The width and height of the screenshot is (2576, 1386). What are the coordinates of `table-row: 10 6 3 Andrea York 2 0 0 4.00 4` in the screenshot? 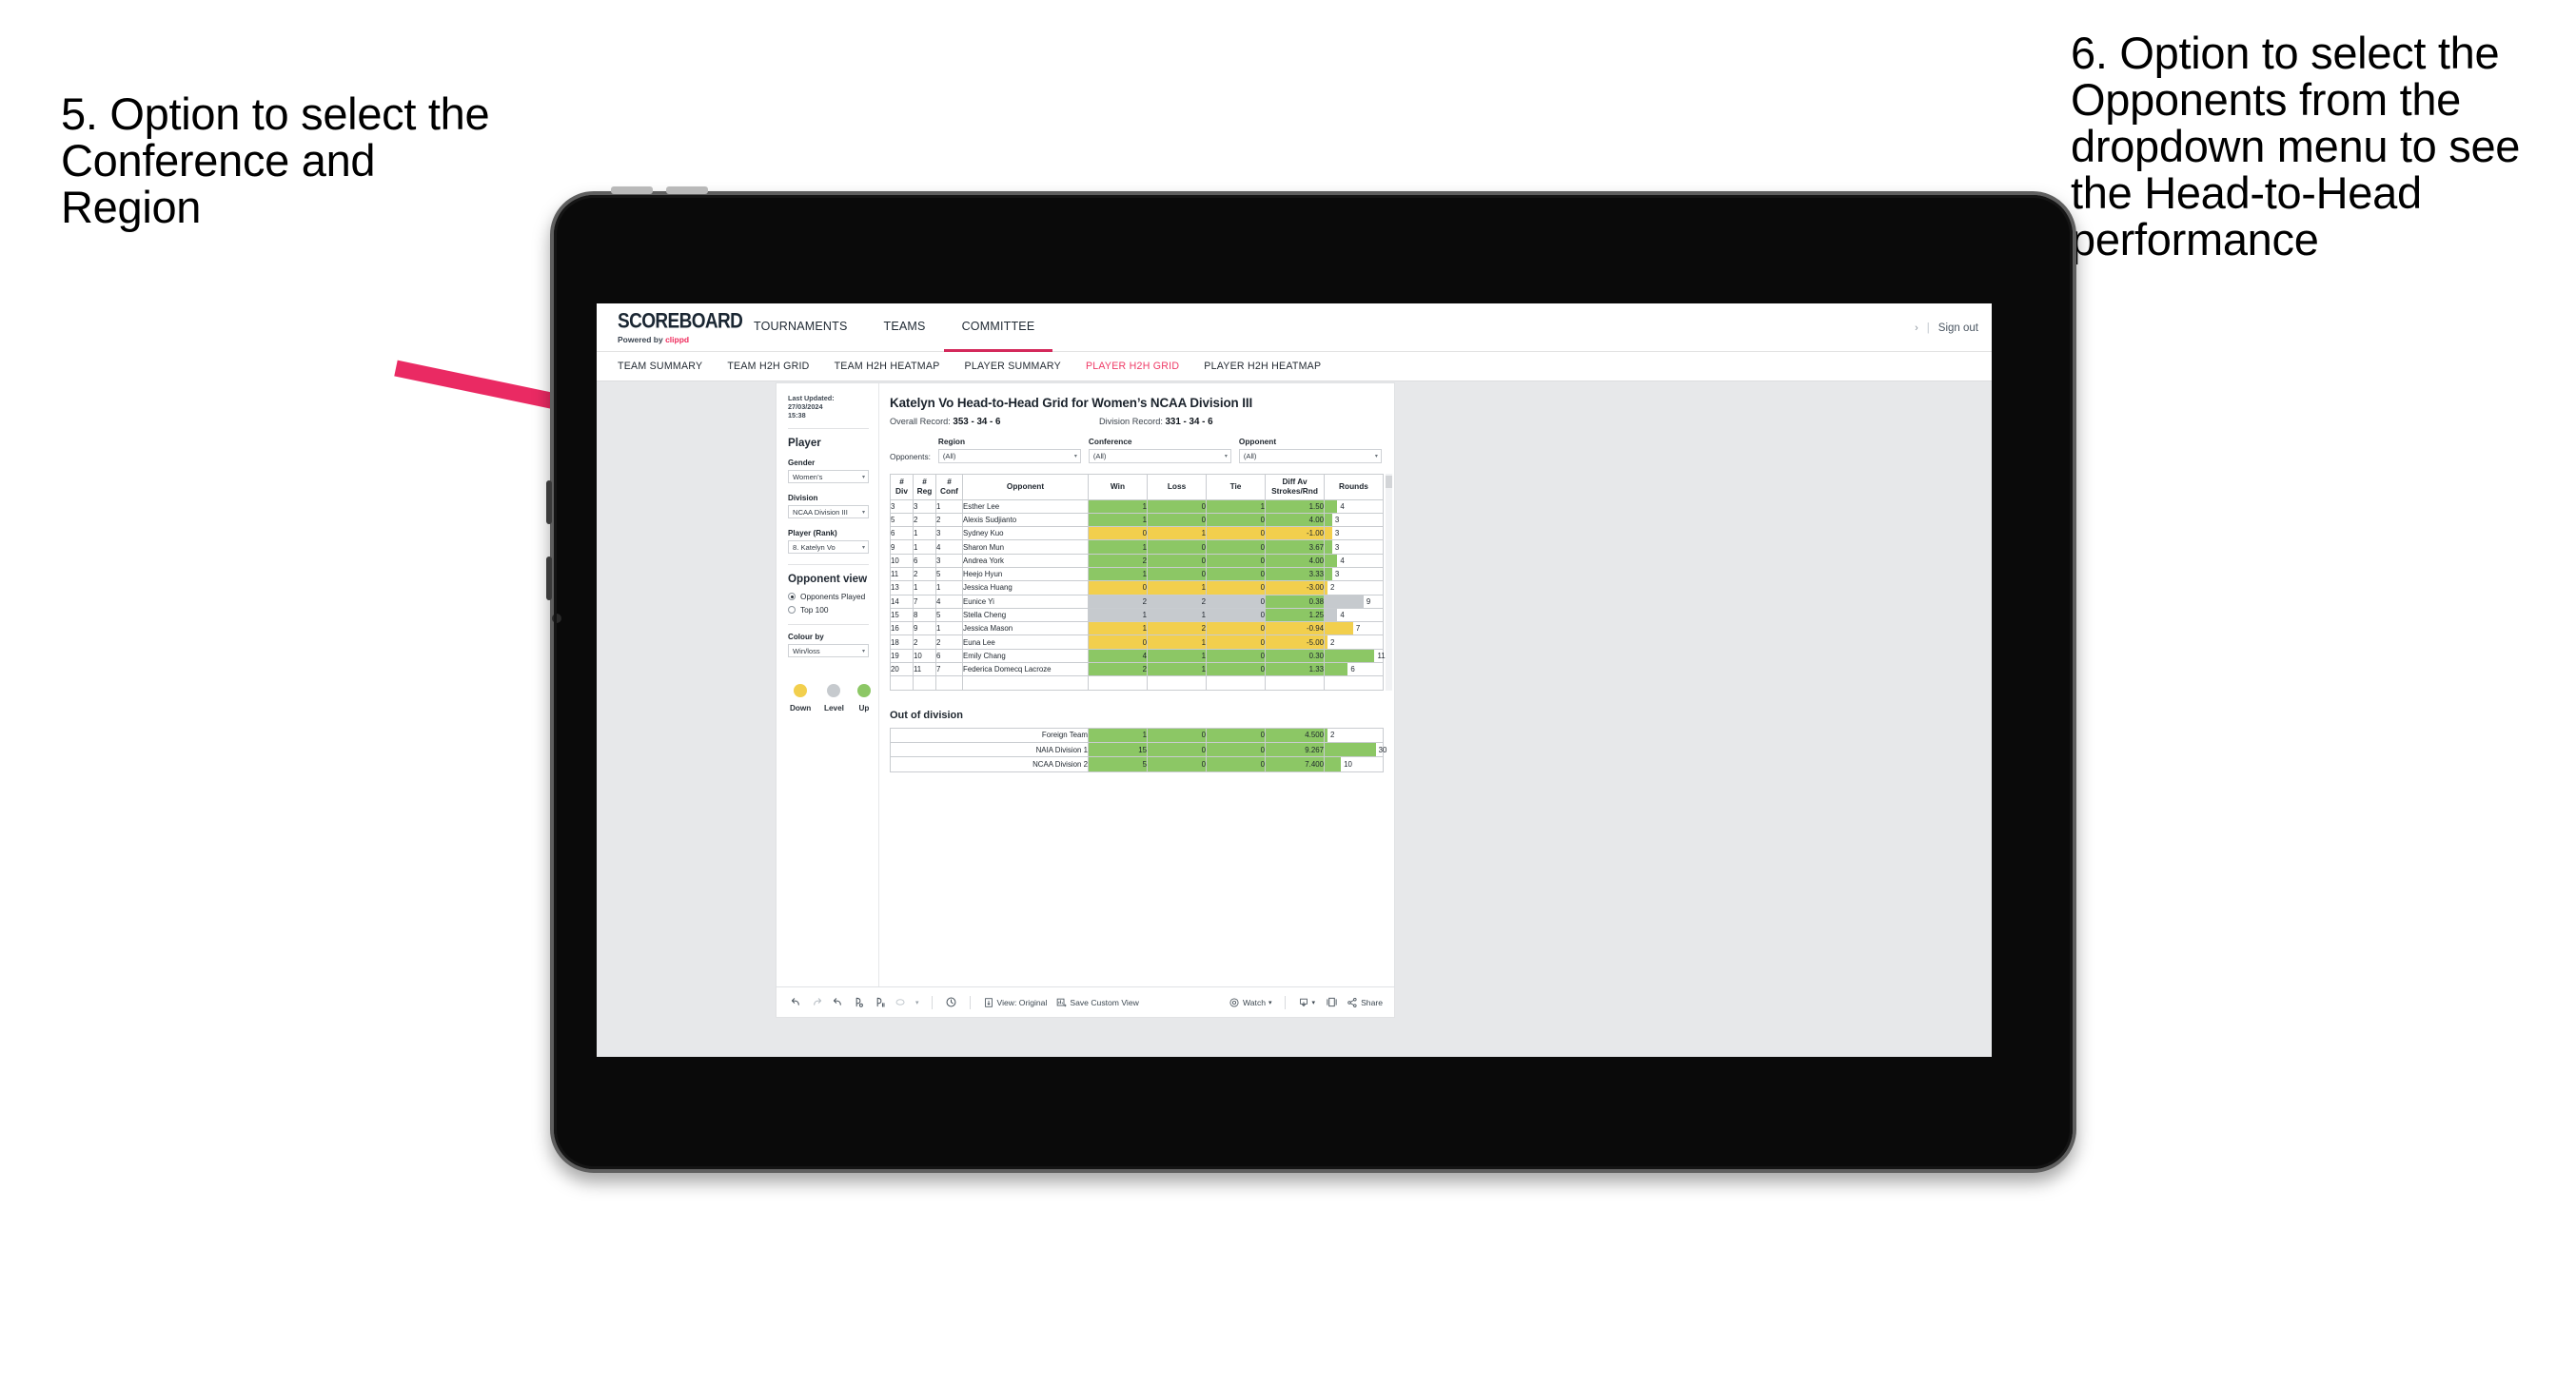 It's located at (1137, 560).